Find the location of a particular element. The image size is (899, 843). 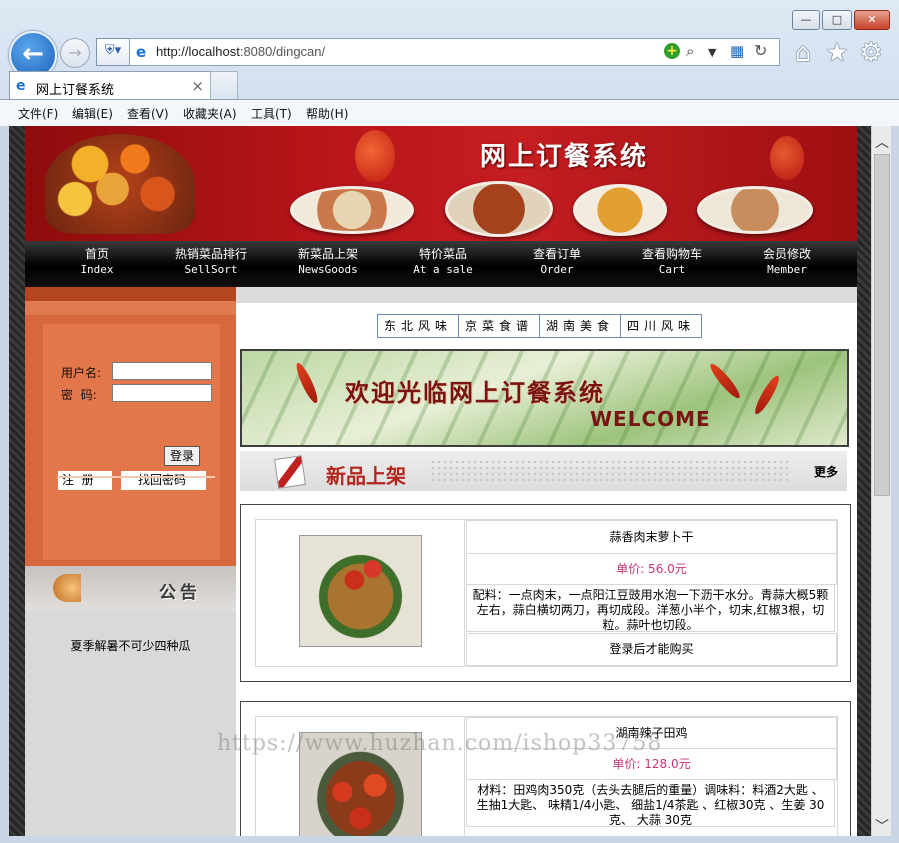

nav-order: 查看订单 Order is located at coordinates (557, 262).